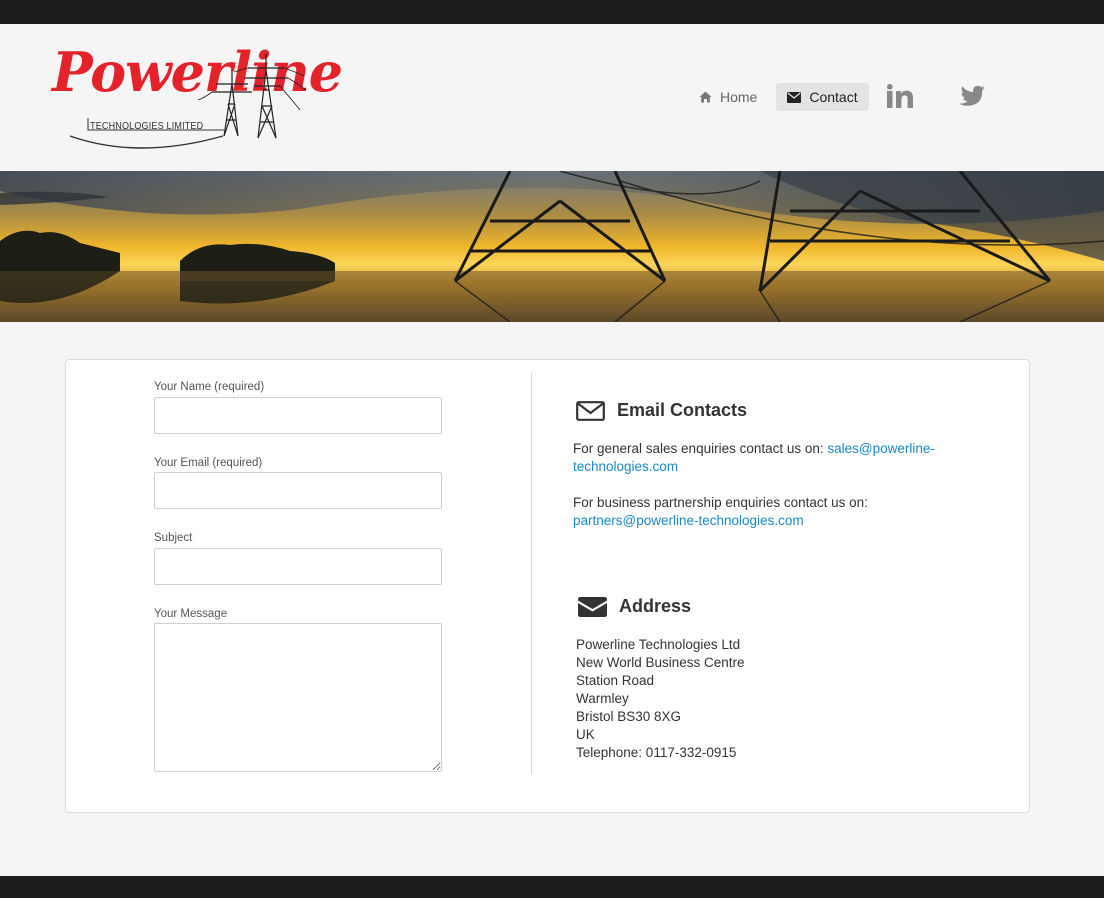 The height and width of the screenshot is (898, 1104). I want to click on email-contacts-heading: Email Contacts, so click(661, 410).